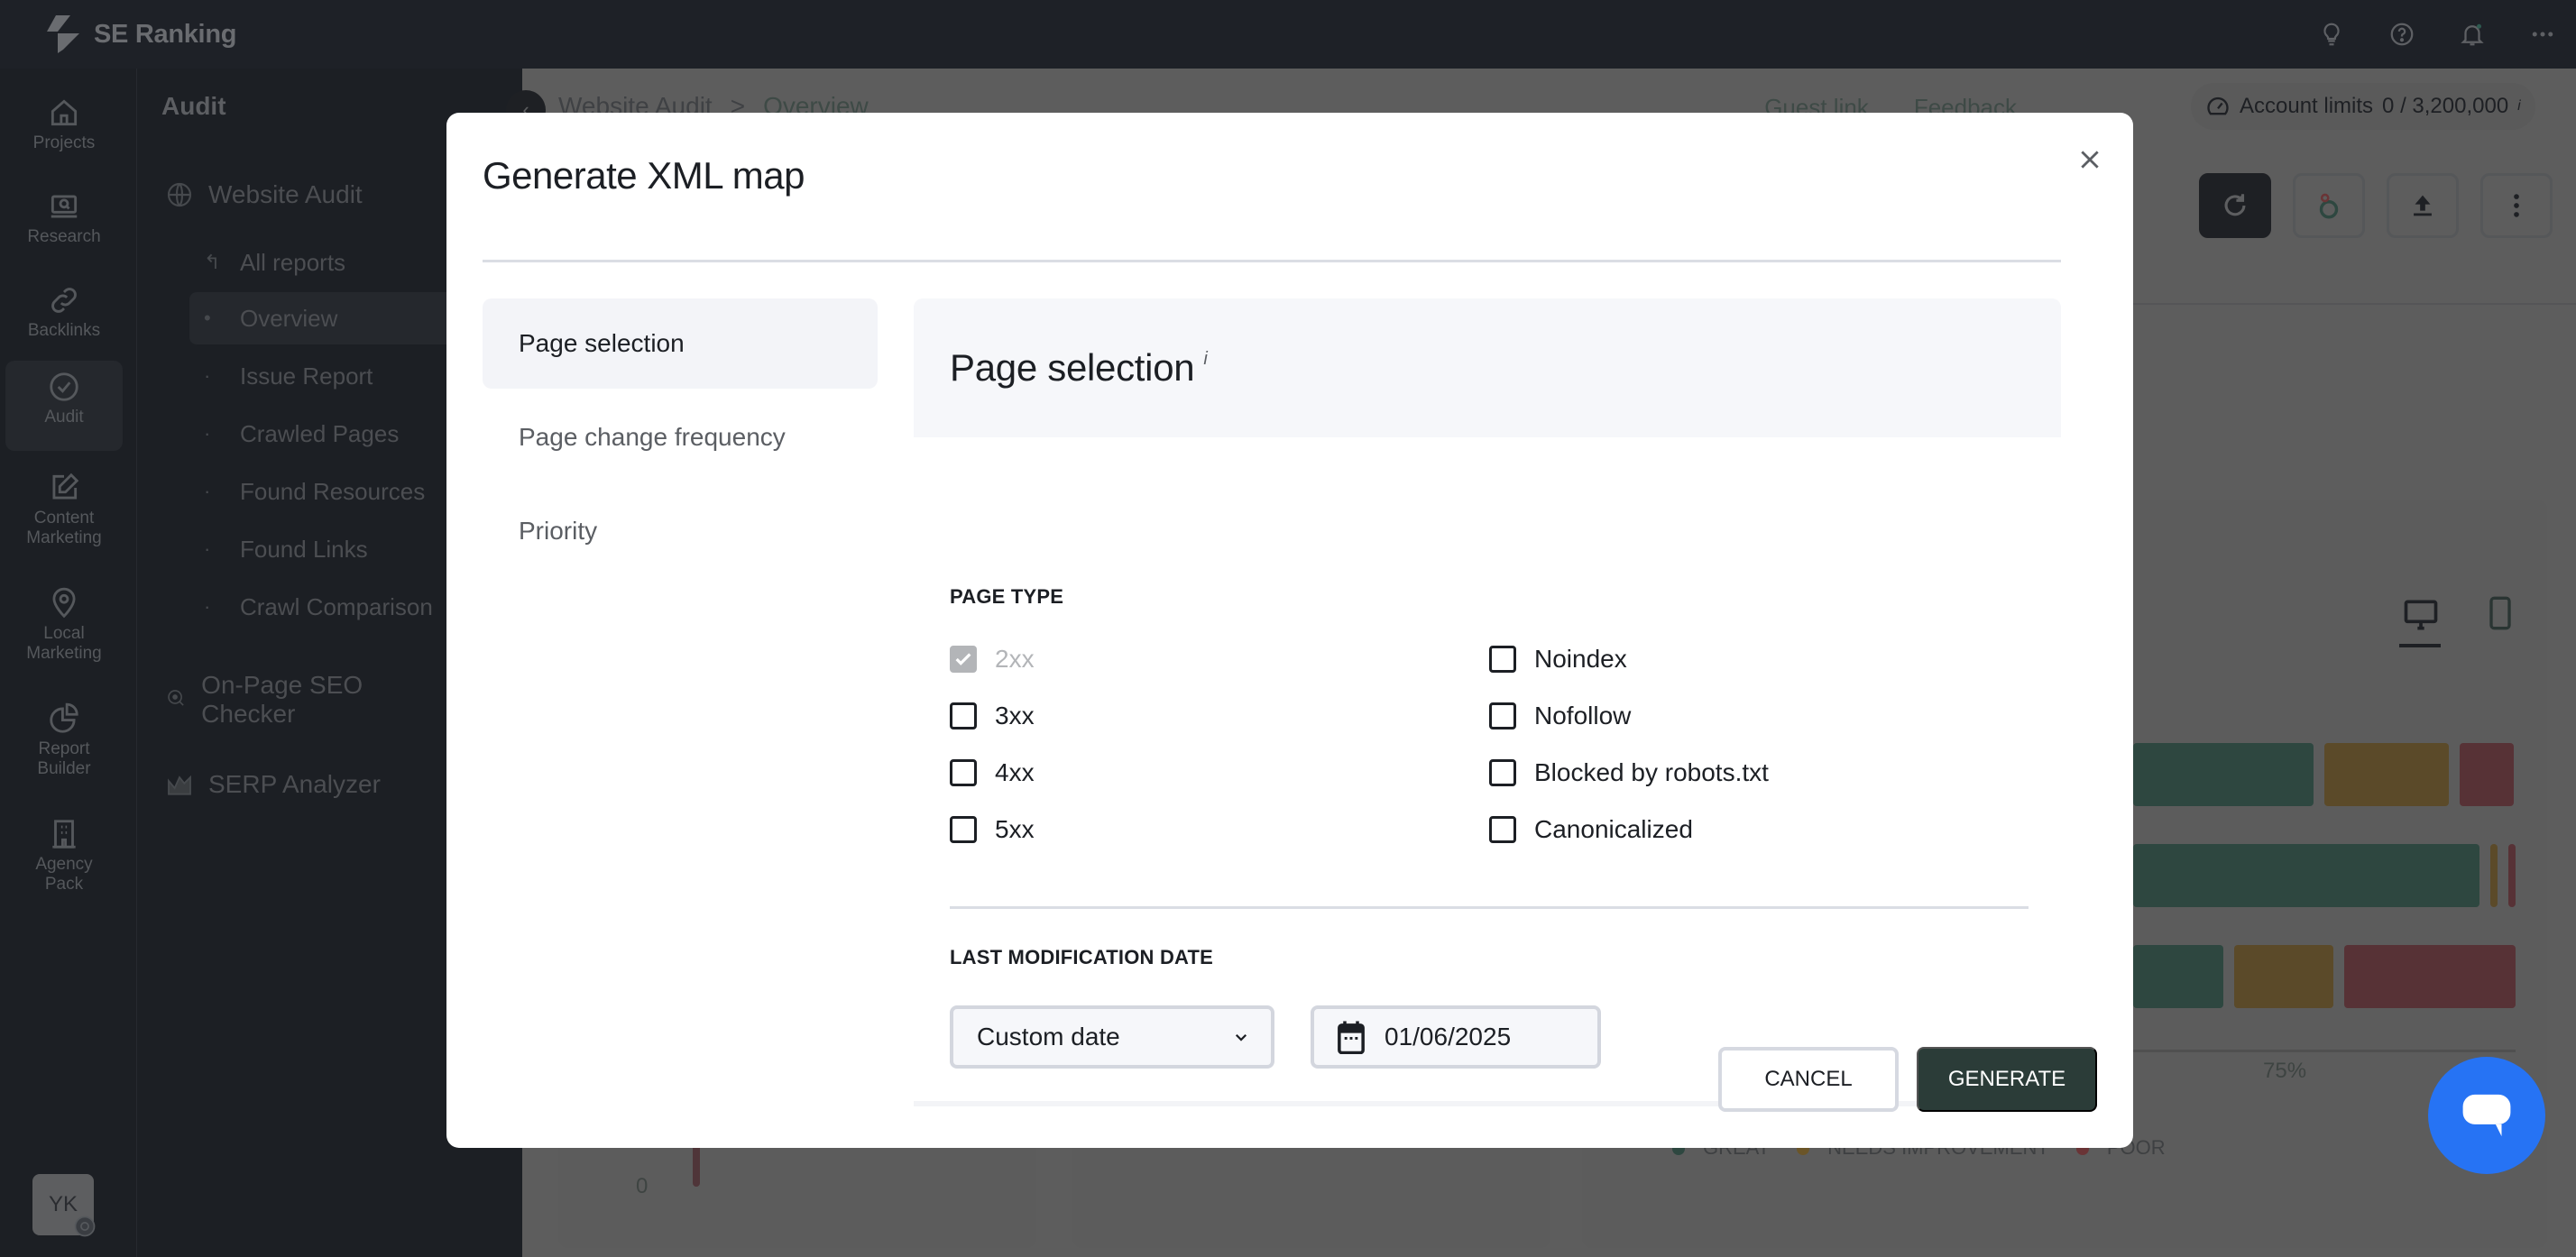 The image size is (2576, 1257). I want to click on refresh-button, so click(2235, 205).